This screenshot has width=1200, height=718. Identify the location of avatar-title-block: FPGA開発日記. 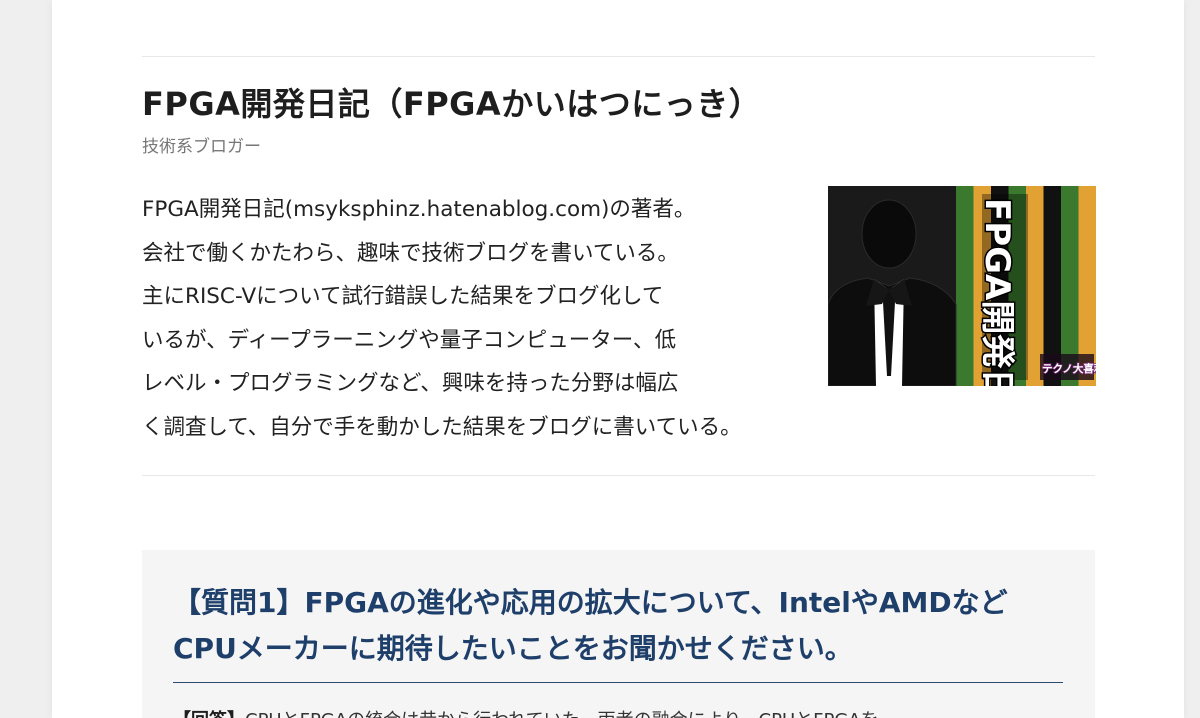
(1002, 290).